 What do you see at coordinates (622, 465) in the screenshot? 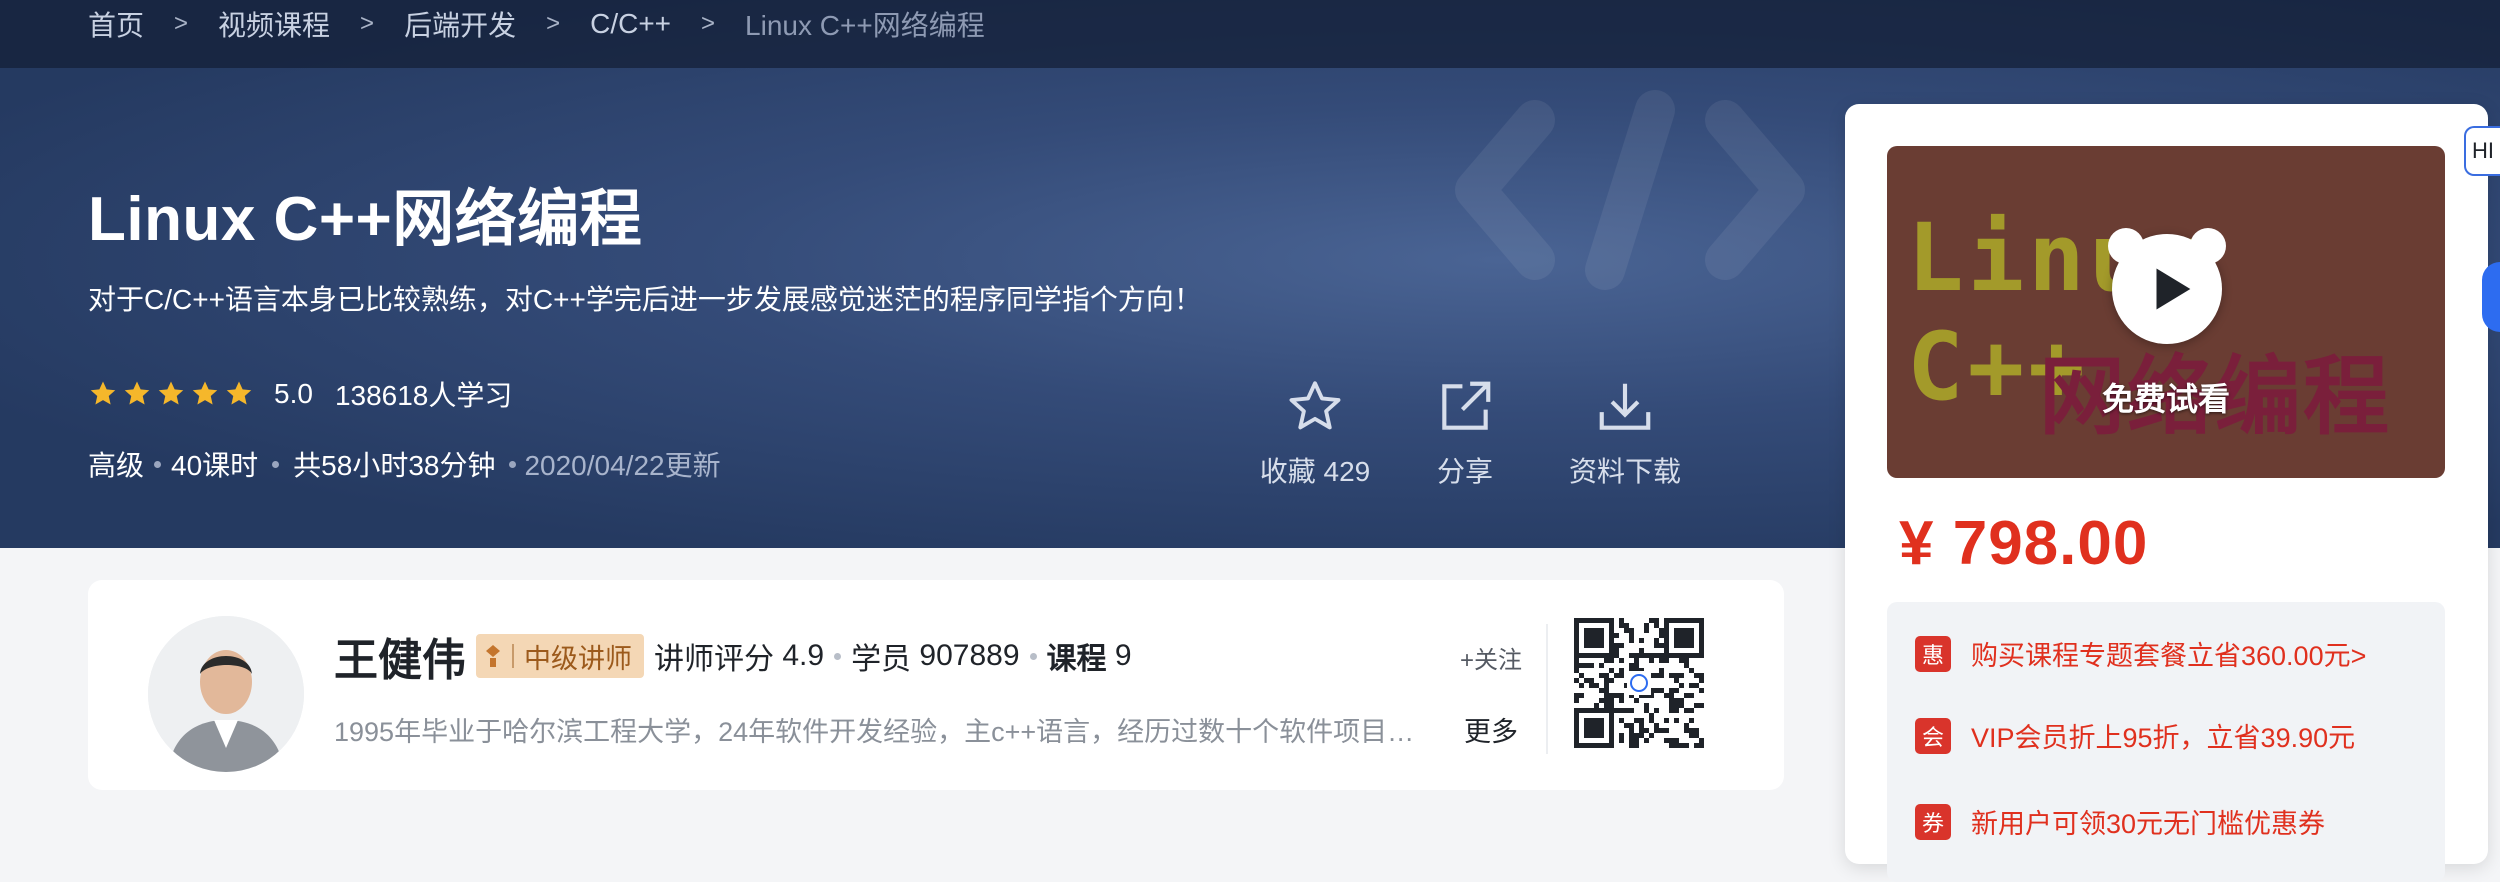
I see `course-updated: 2020/04/22更新` at bounding box center [622, 465].